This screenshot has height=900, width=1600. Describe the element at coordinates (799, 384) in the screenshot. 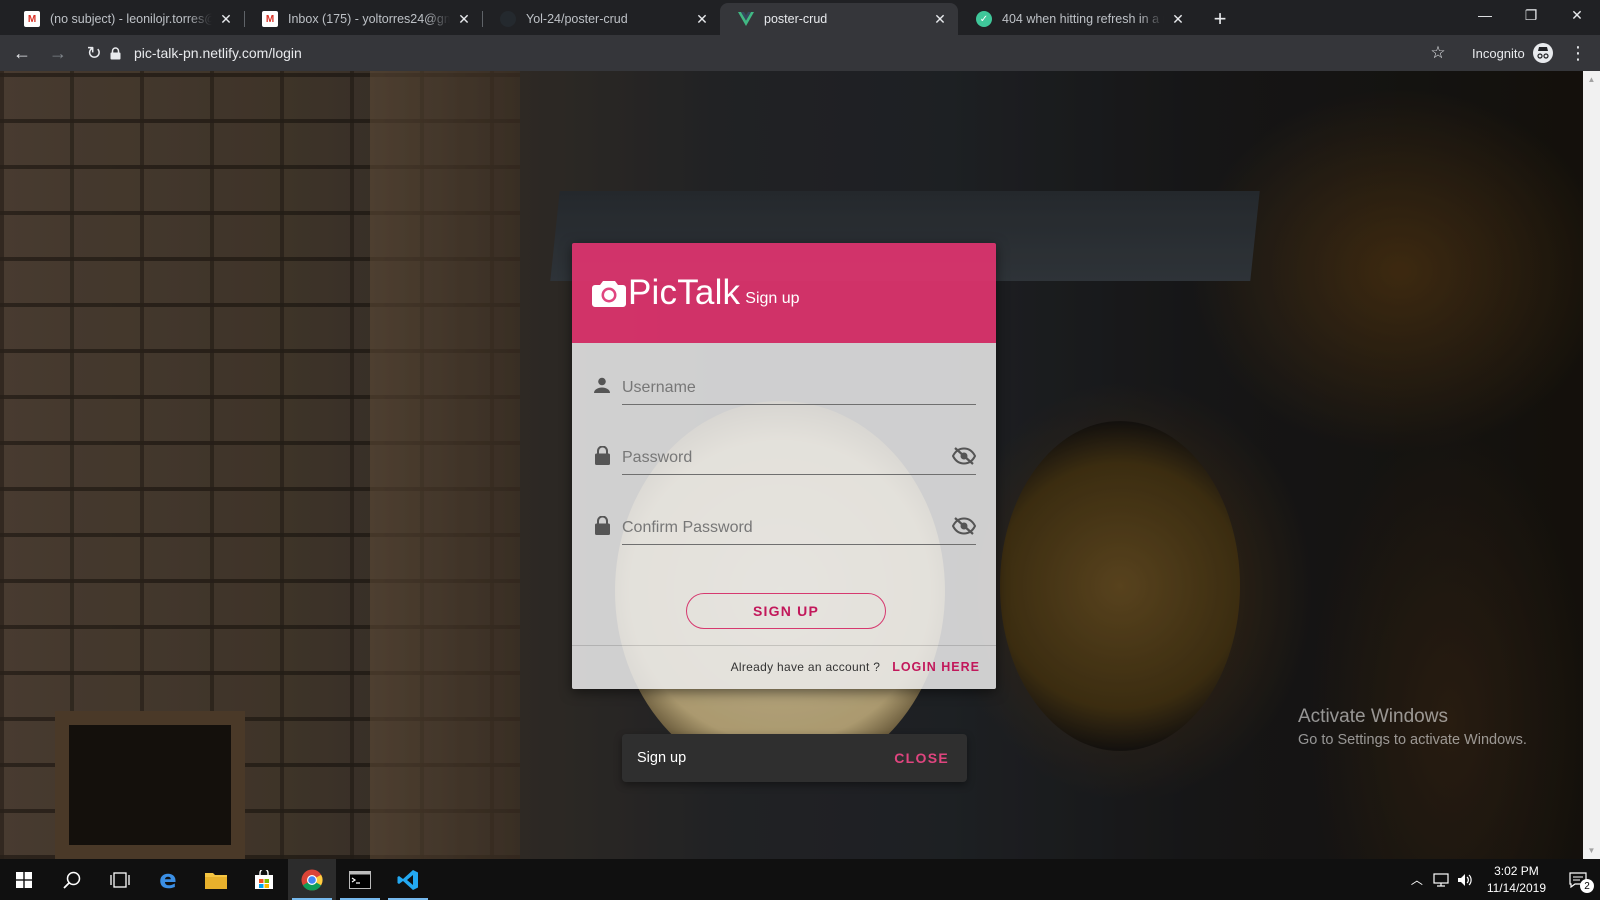

I see `username-input` at that location.